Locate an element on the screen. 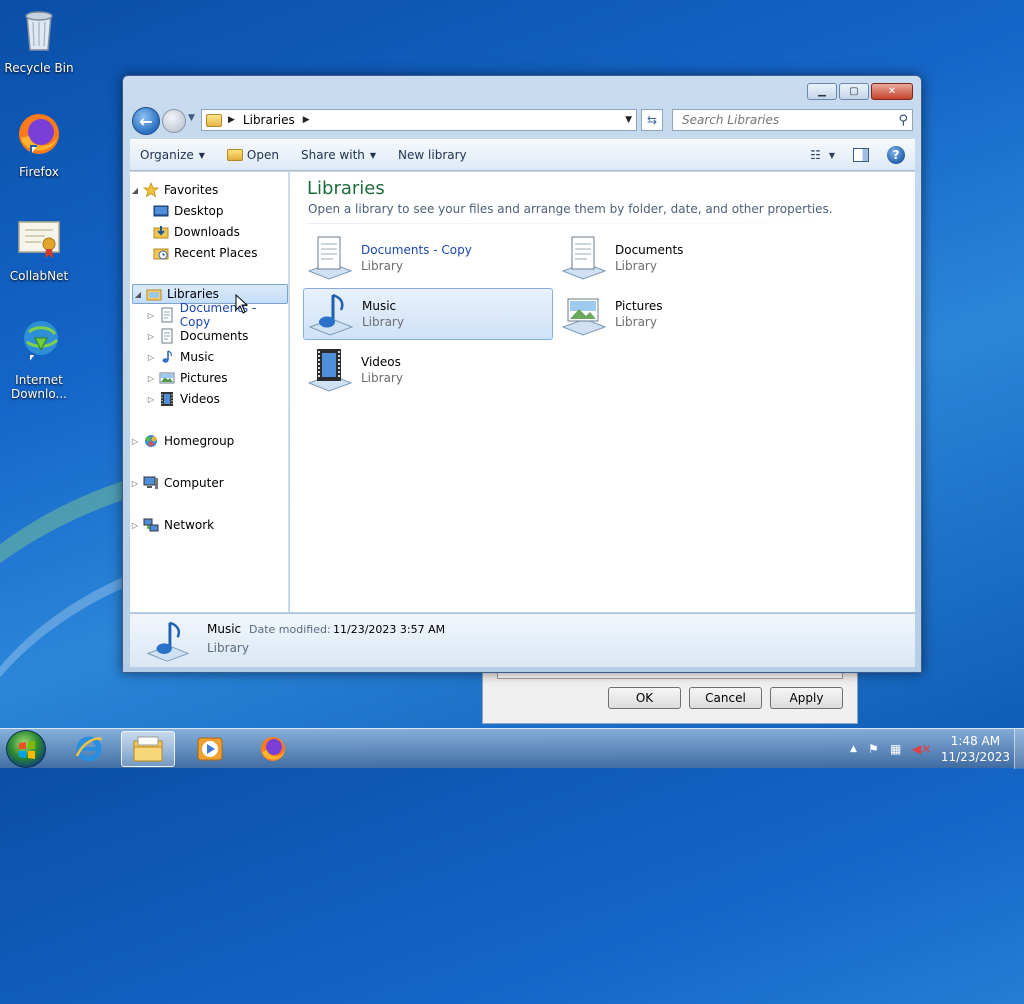  search-box: ⚲ is located at coordinates (792, 120).